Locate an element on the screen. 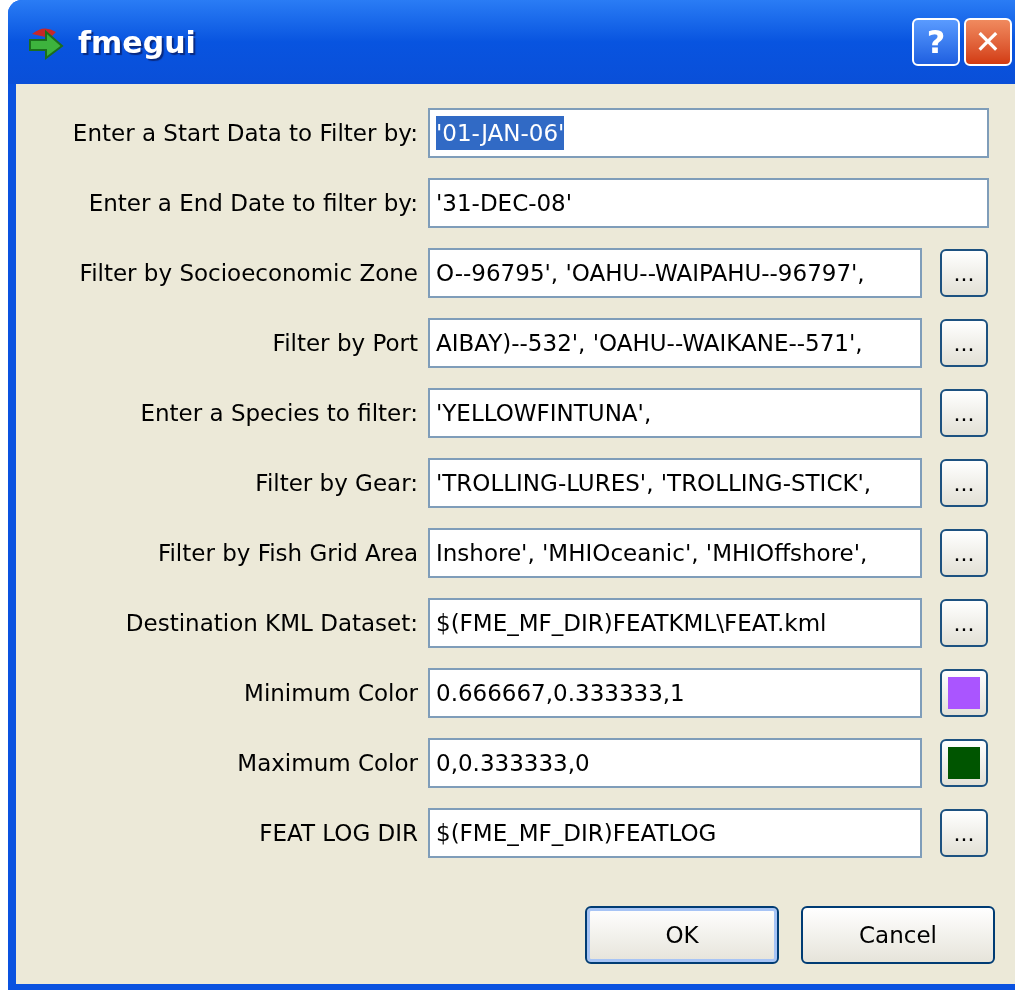 This screenshot has width=1015, height=993. field-label: Filter by Gear: is located at coordinates (336, 483).